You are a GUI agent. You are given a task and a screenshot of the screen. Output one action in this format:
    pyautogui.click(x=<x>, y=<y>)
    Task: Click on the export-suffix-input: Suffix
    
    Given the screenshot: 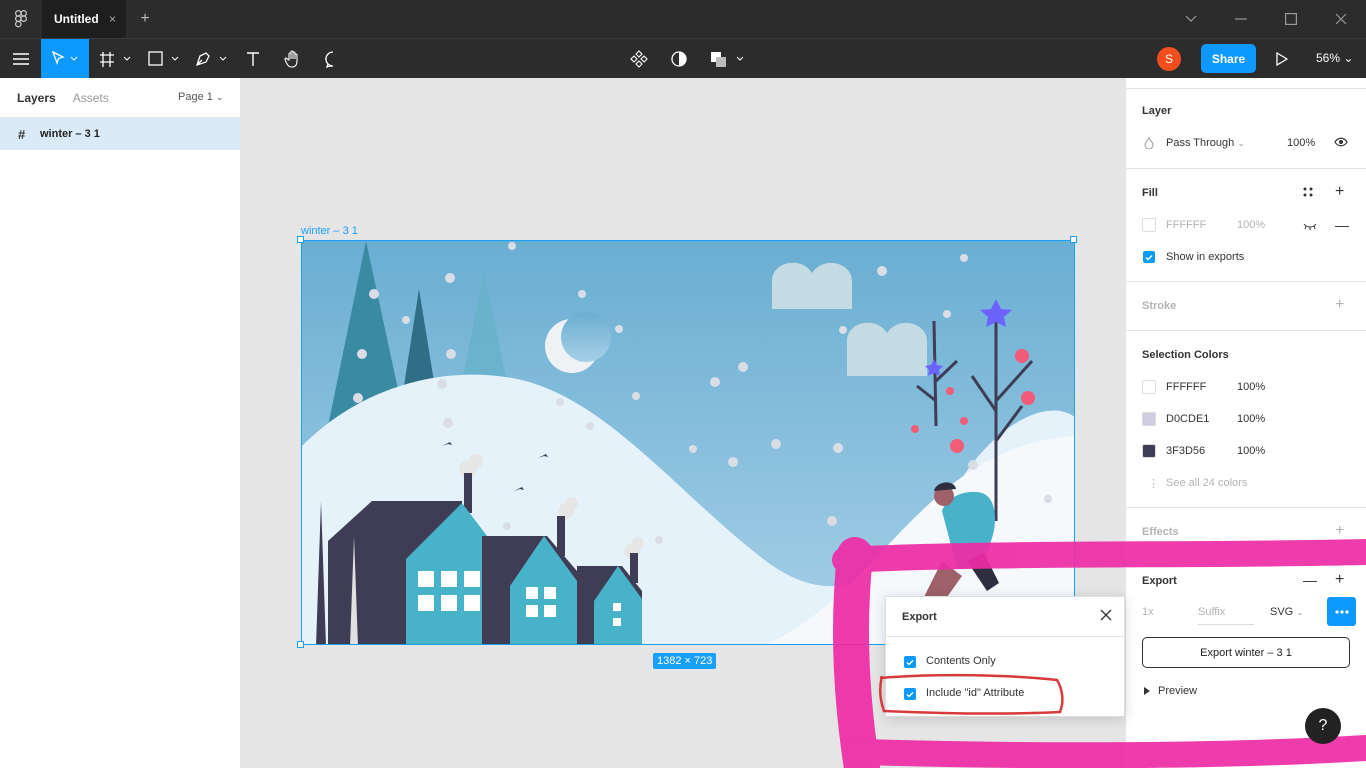 What is the action you would take?
    pyautogui.click(x=1226, y=615)
    